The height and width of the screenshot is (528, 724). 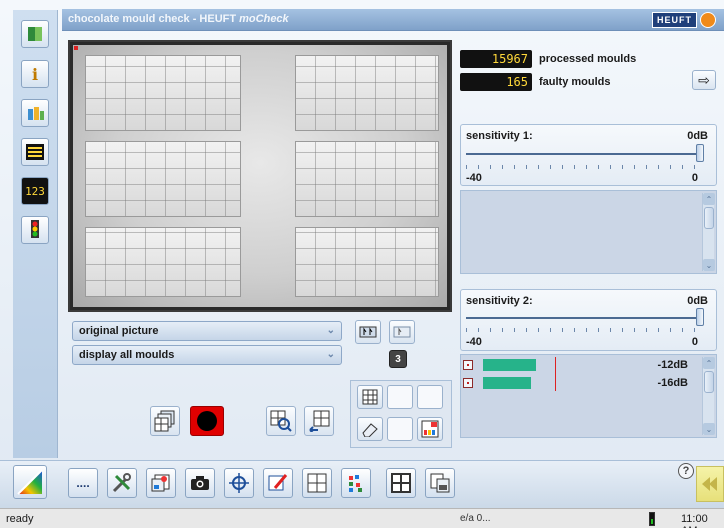 I want to click on traffic-light-icon, so click(x=35, y=230).